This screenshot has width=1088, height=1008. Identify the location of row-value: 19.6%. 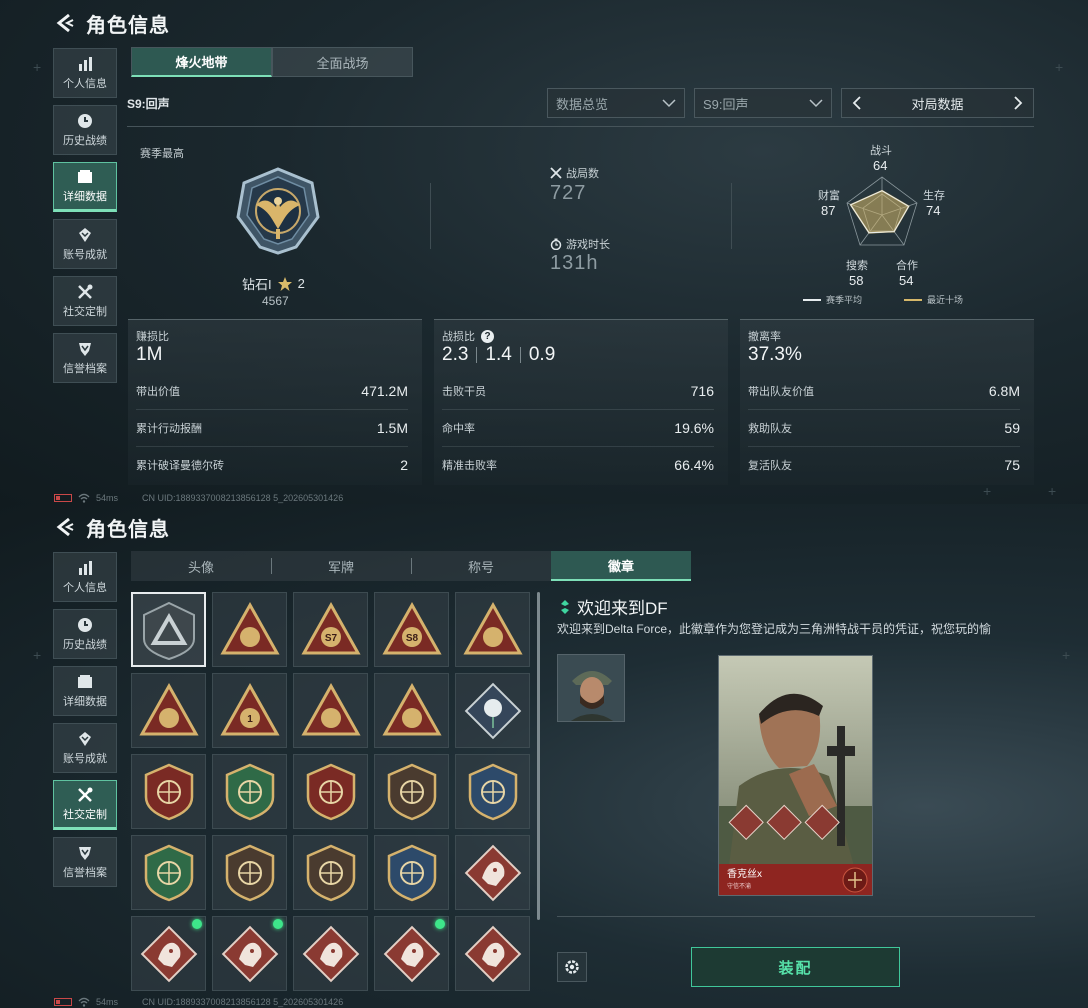
(694, 428).